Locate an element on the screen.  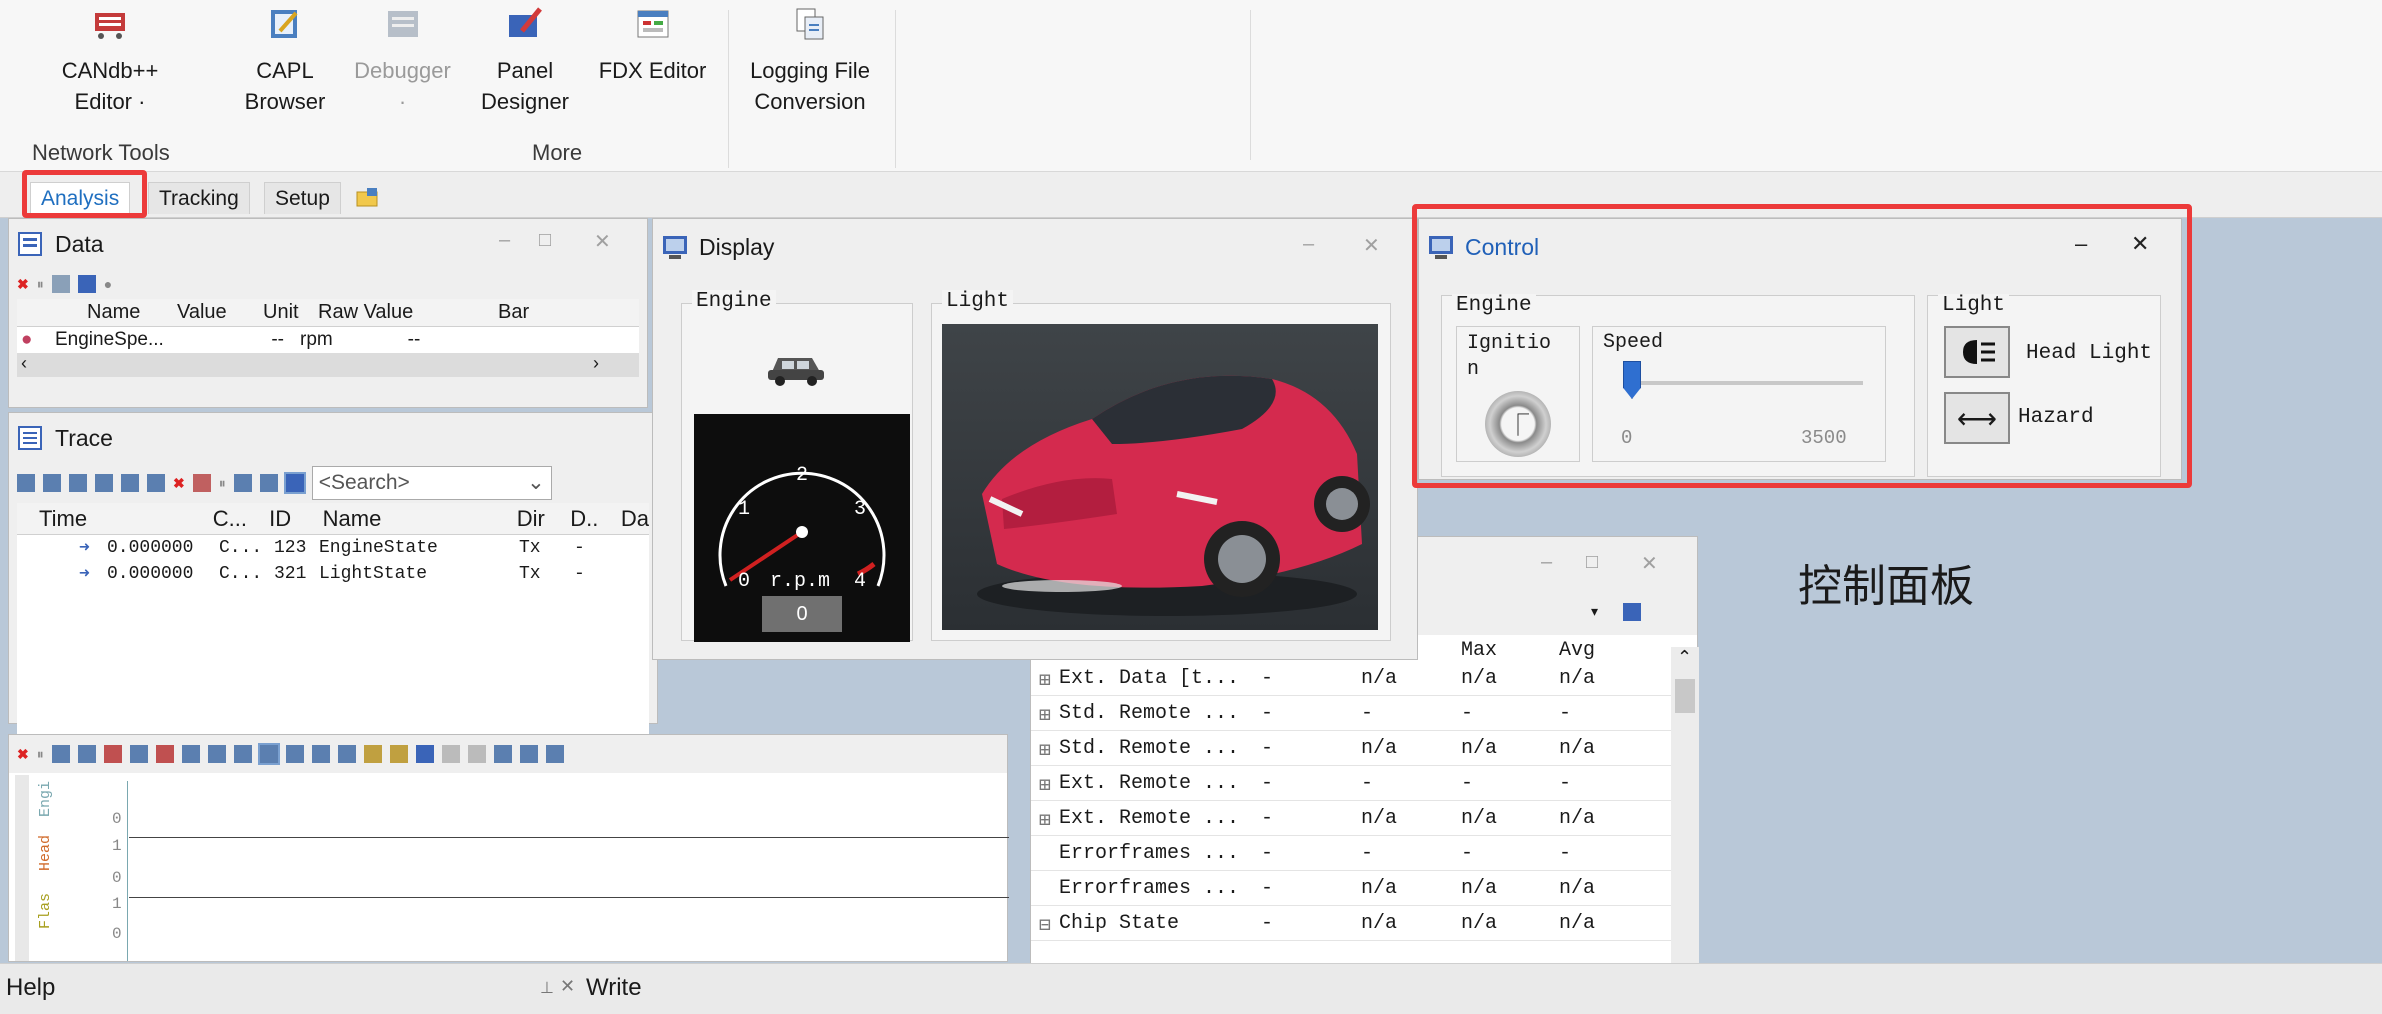
zoom-in-icon is located at coordinates (216, 754).